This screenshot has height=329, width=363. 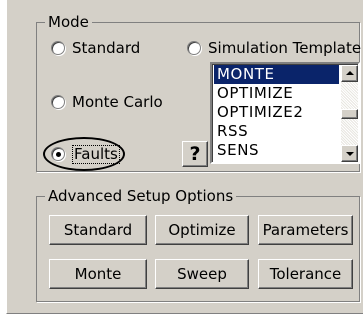 I want to click on optimize-button: Optimize, so click(x=202, y=230).